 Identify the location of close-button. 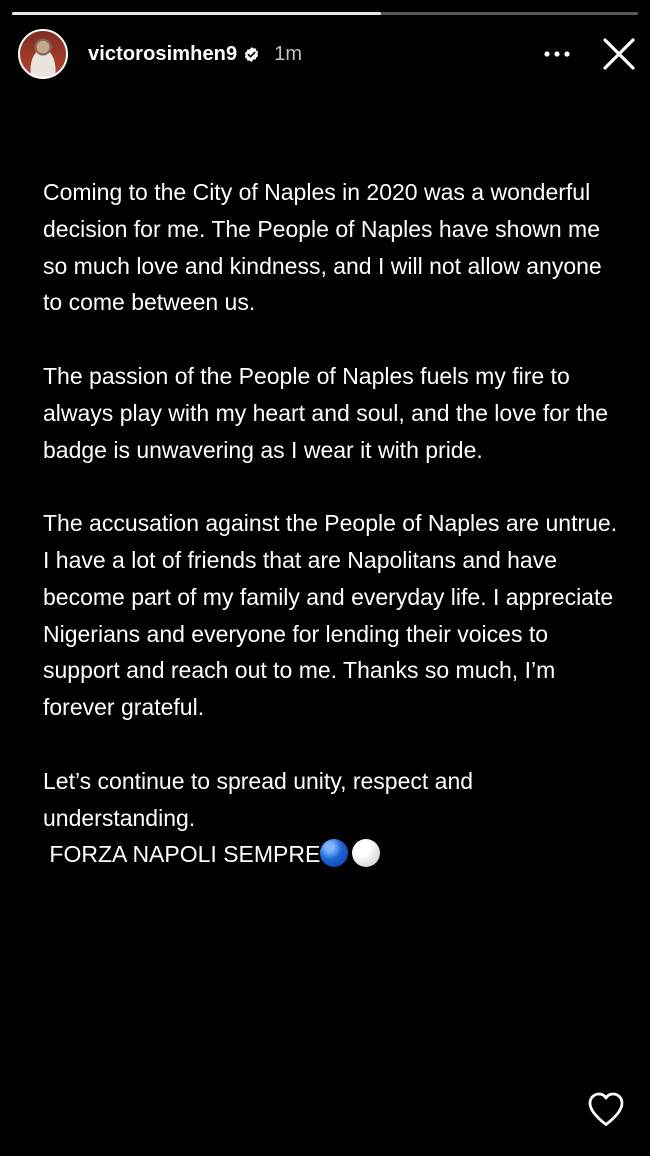
(619, 54).